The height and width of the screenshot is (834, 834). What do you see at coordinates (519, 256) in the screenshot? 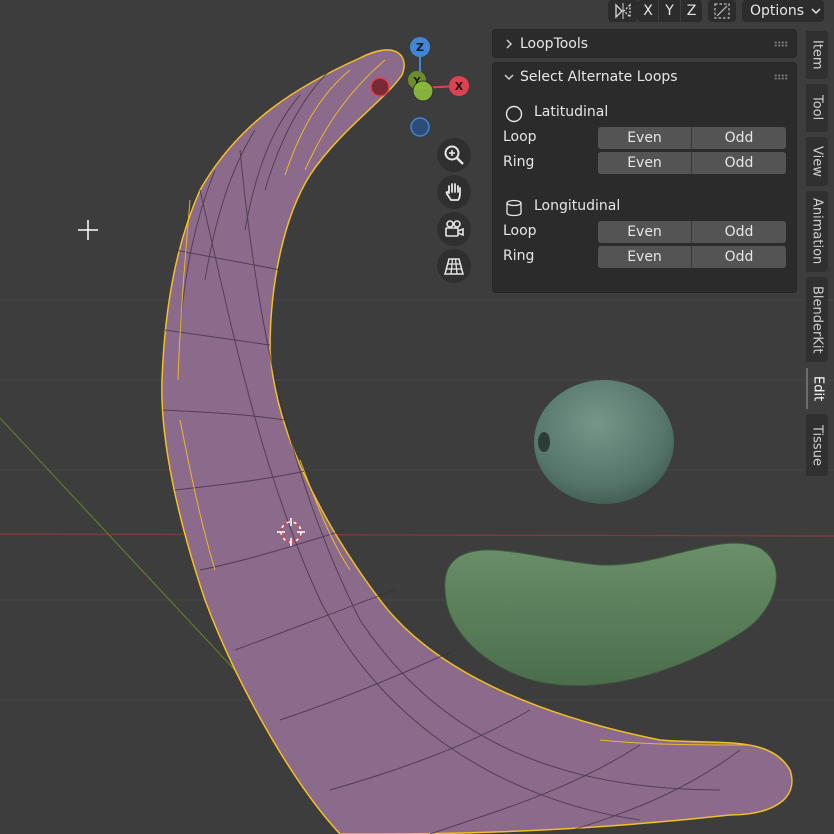
I see `longitudinal-ring-label: Ring` at bounding box center [519, 256].